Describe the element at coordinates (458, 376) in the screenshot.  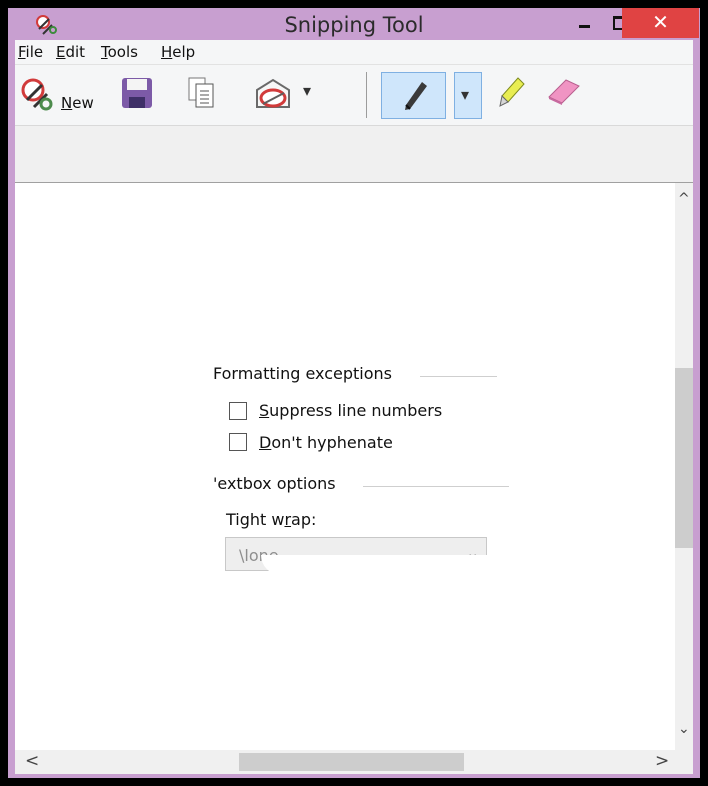
I see `formatting-group-line` at that location.